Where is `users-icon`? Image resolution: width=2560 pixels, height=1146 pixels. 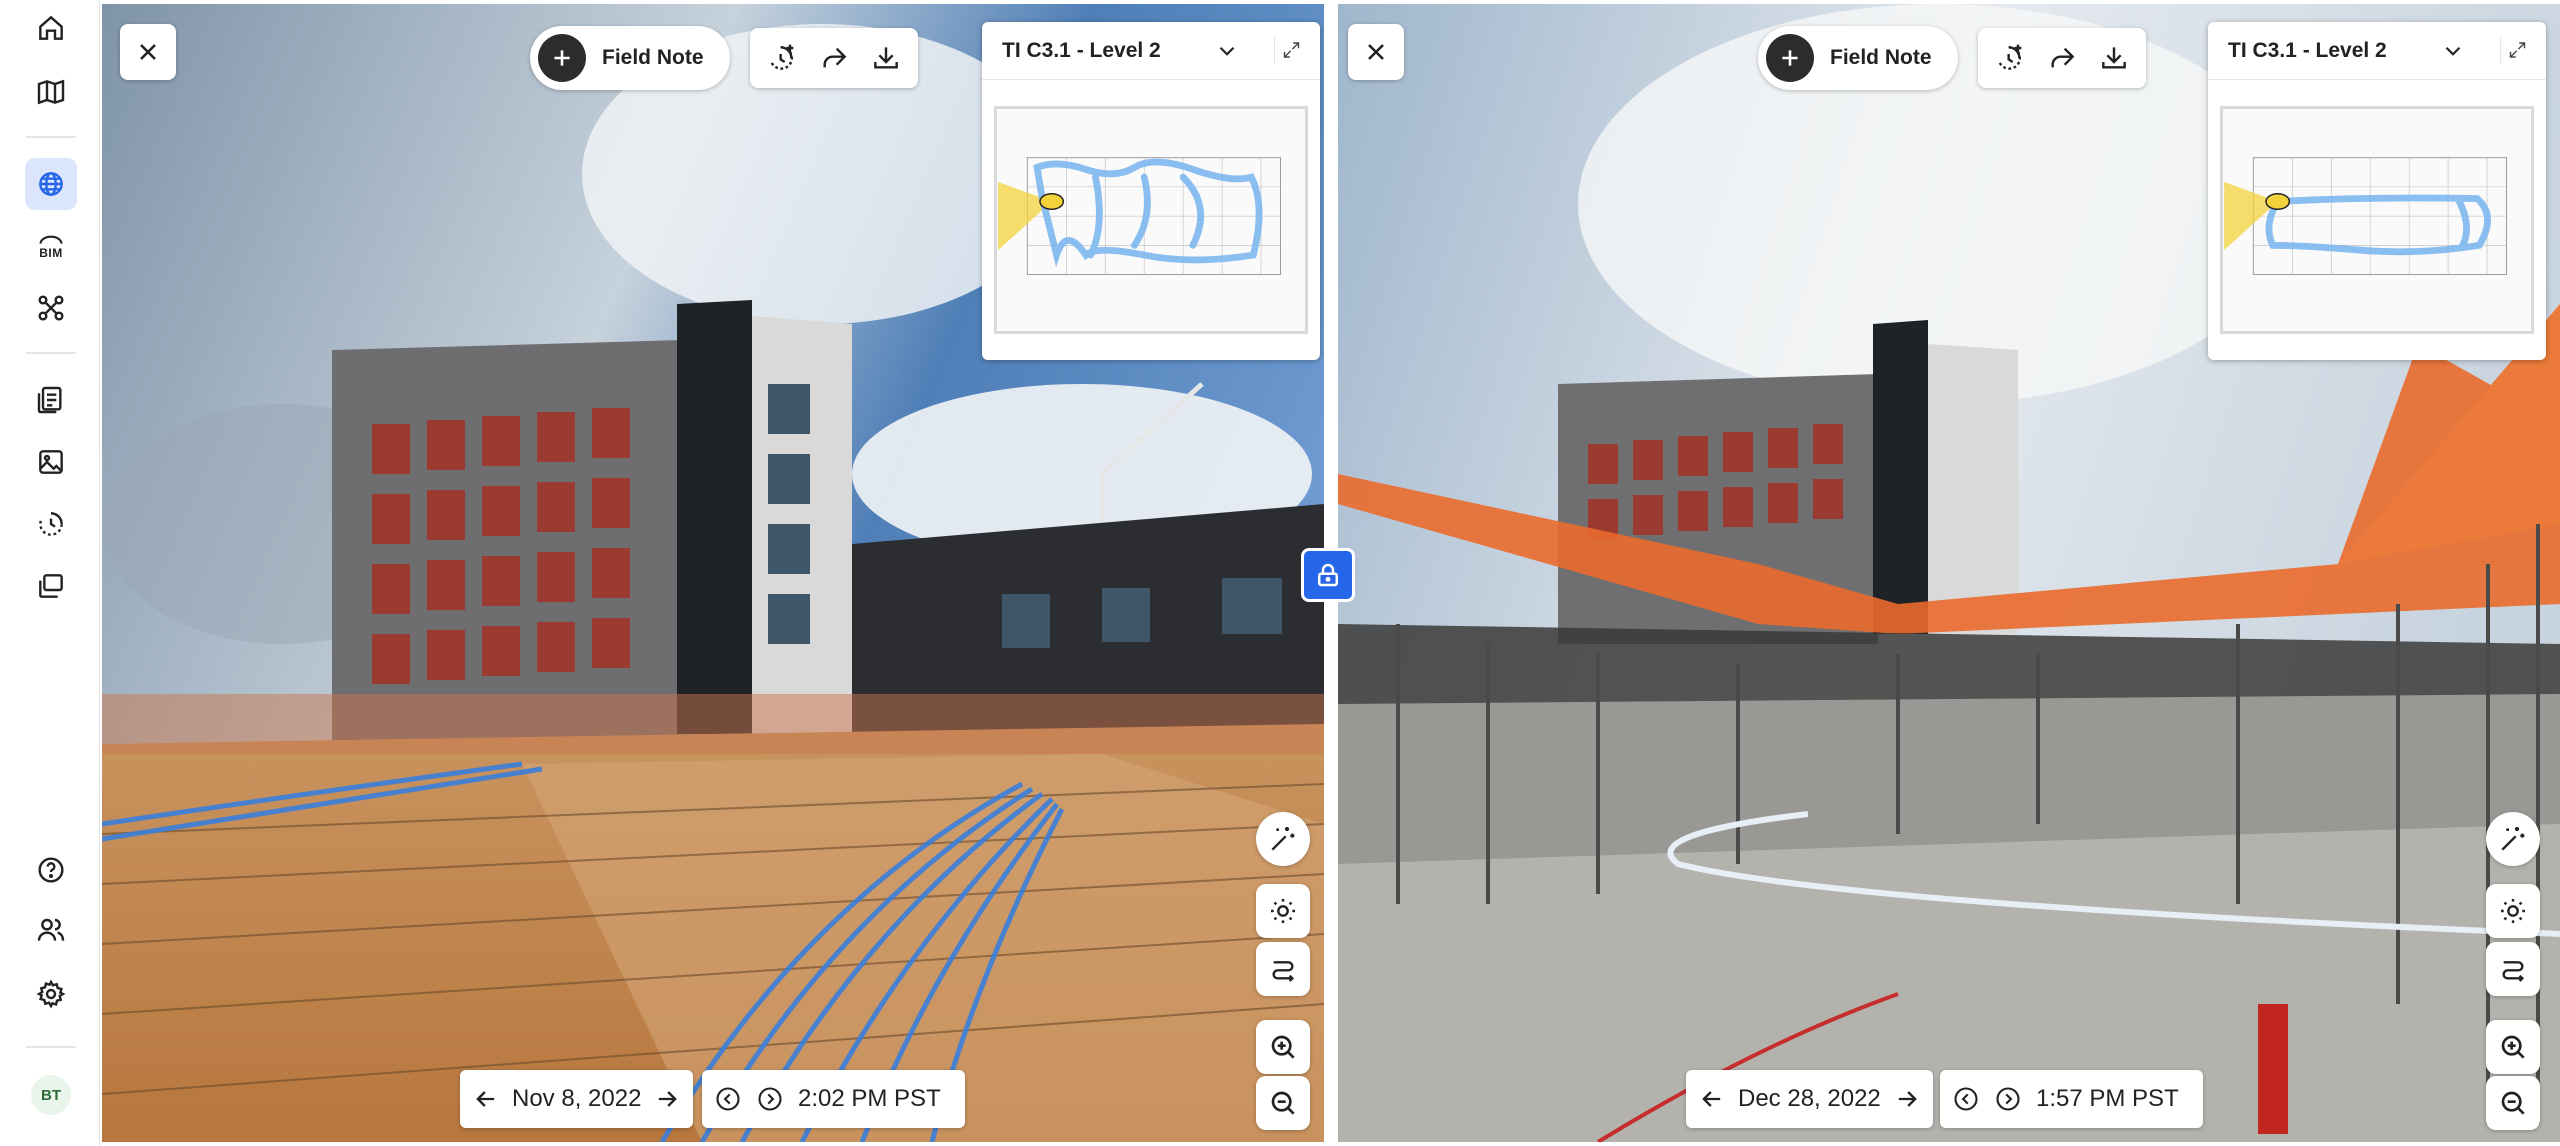 users-icon is located at coordinates (51, 930).